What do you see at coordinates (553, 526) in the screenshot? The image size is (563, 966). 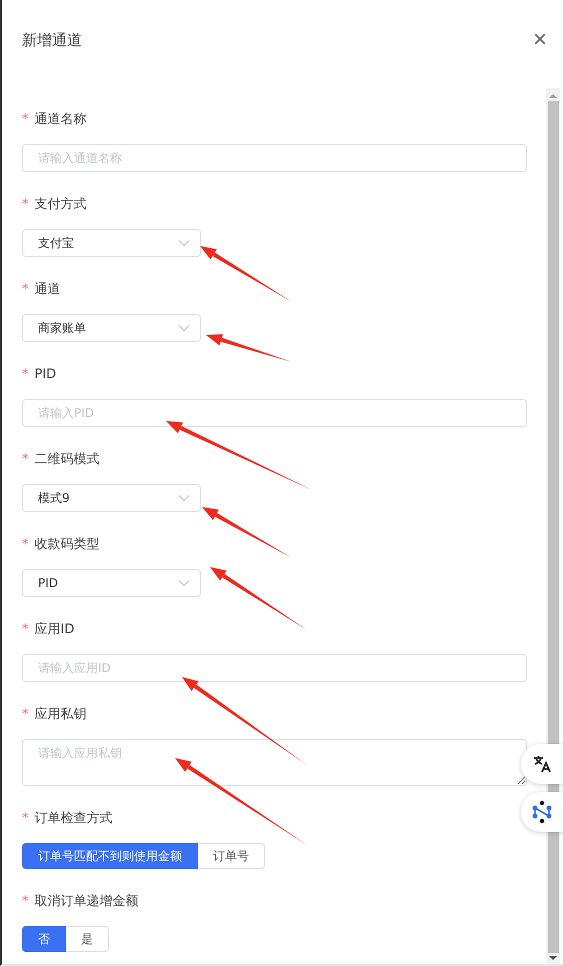 I see `scrollbar` at bounding box center [553, 526].